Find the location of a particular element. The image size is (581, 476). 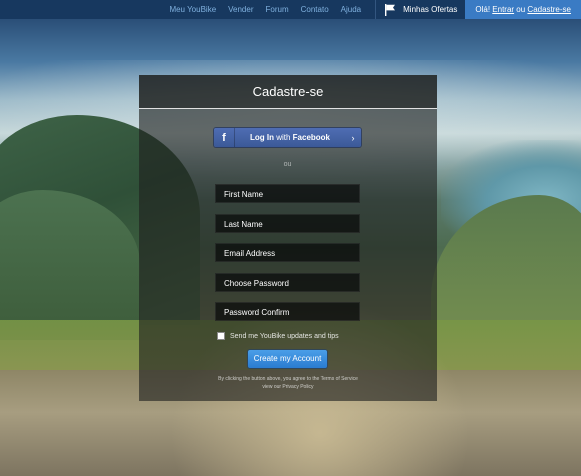

terms-line-2: view our Privacy Policy is located at coordinates (288, 387).